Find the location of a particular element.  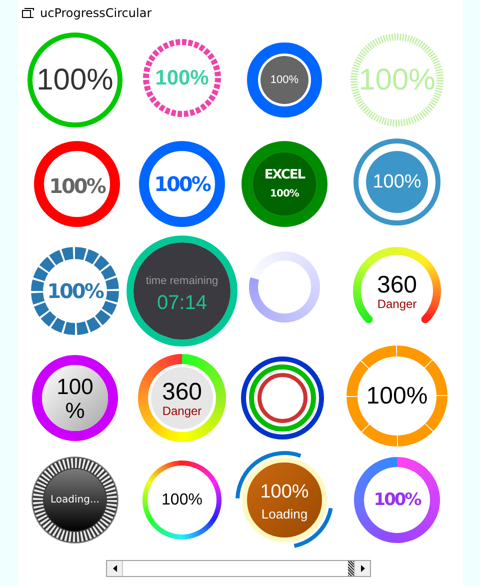

caption-label: EXCEL is located at coordinates (284, 175).